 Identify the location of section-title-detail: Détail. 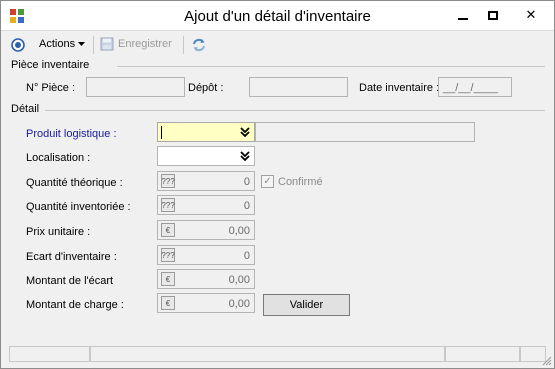
(25, 109).